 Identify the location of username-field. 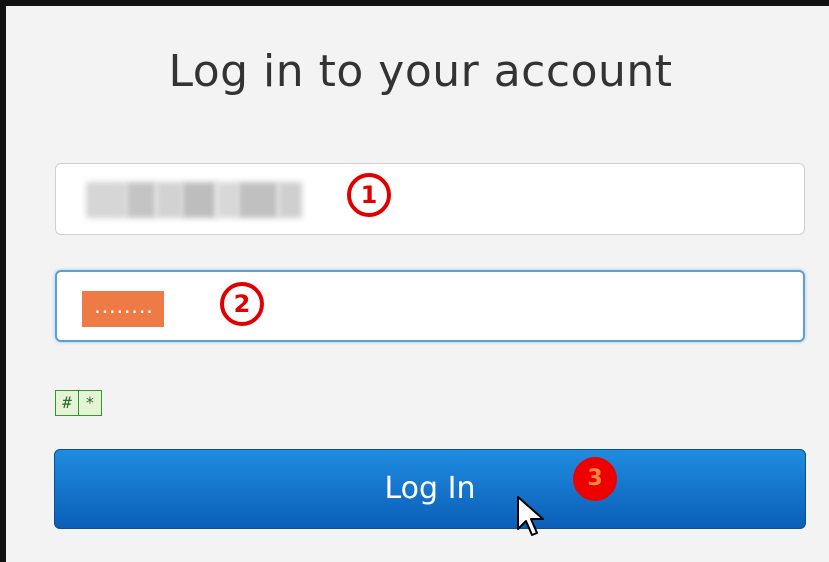
(430, 199).